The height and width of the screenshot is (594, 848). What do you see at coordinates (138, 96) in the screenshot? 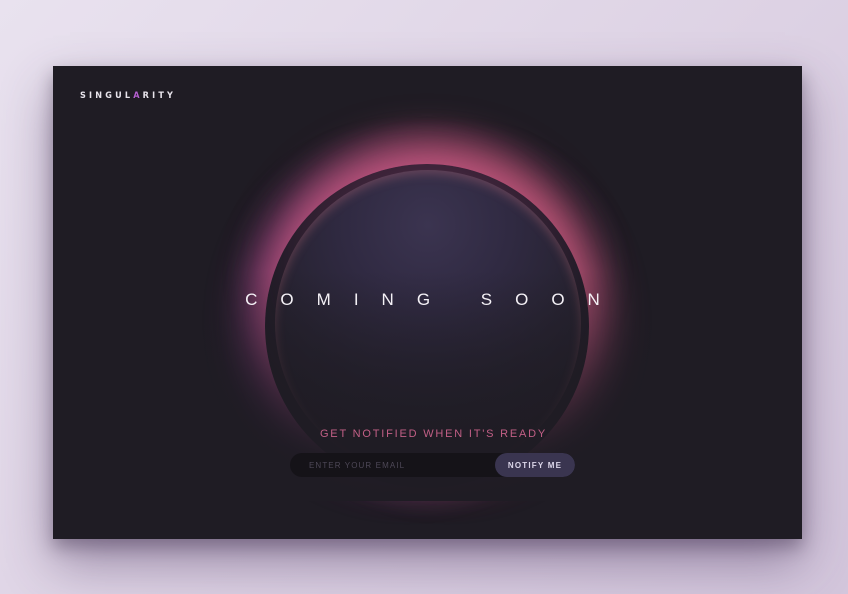
I see `logo-accent-letter: A` at bounding box center [138, 96].